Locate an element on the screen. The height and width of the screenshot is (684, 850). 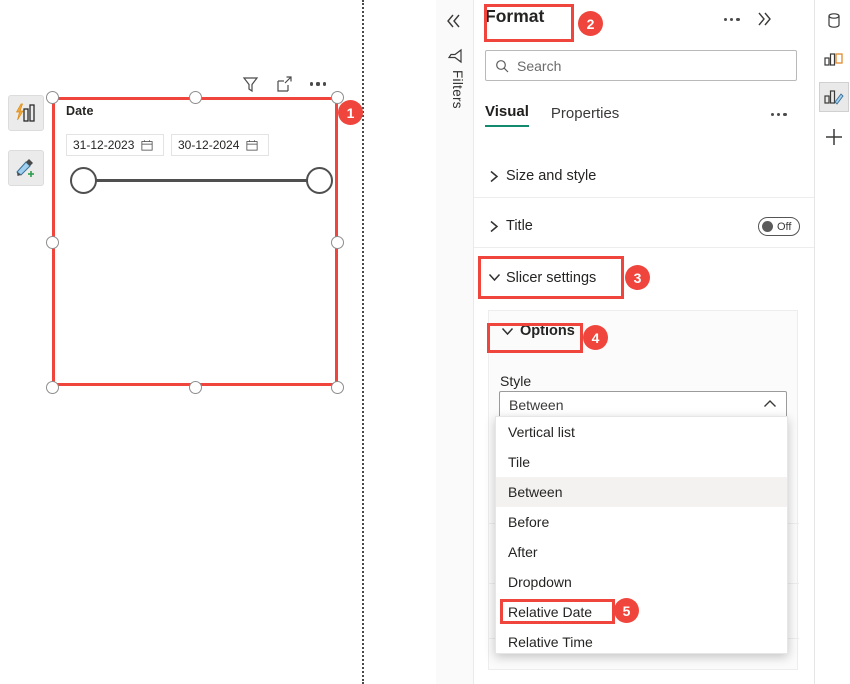
section-title: Title Off is located at coordinates (644, 226).